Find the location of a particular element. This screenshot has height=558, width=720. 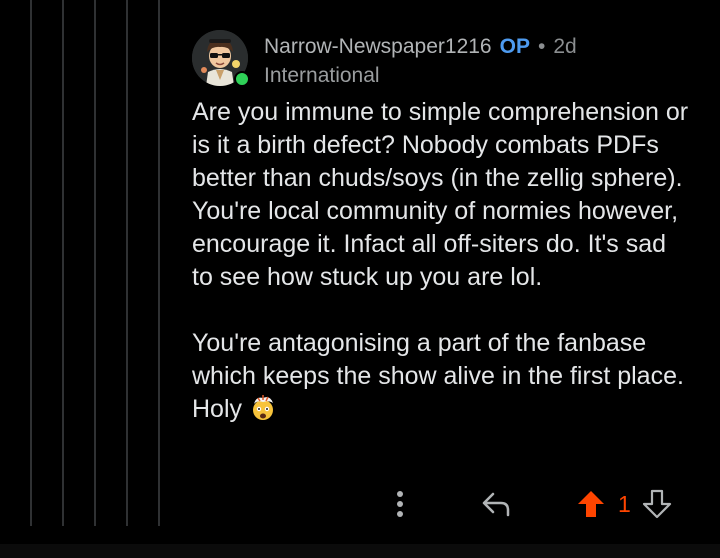

op-badge: OP is located at coordinates (514, 46).